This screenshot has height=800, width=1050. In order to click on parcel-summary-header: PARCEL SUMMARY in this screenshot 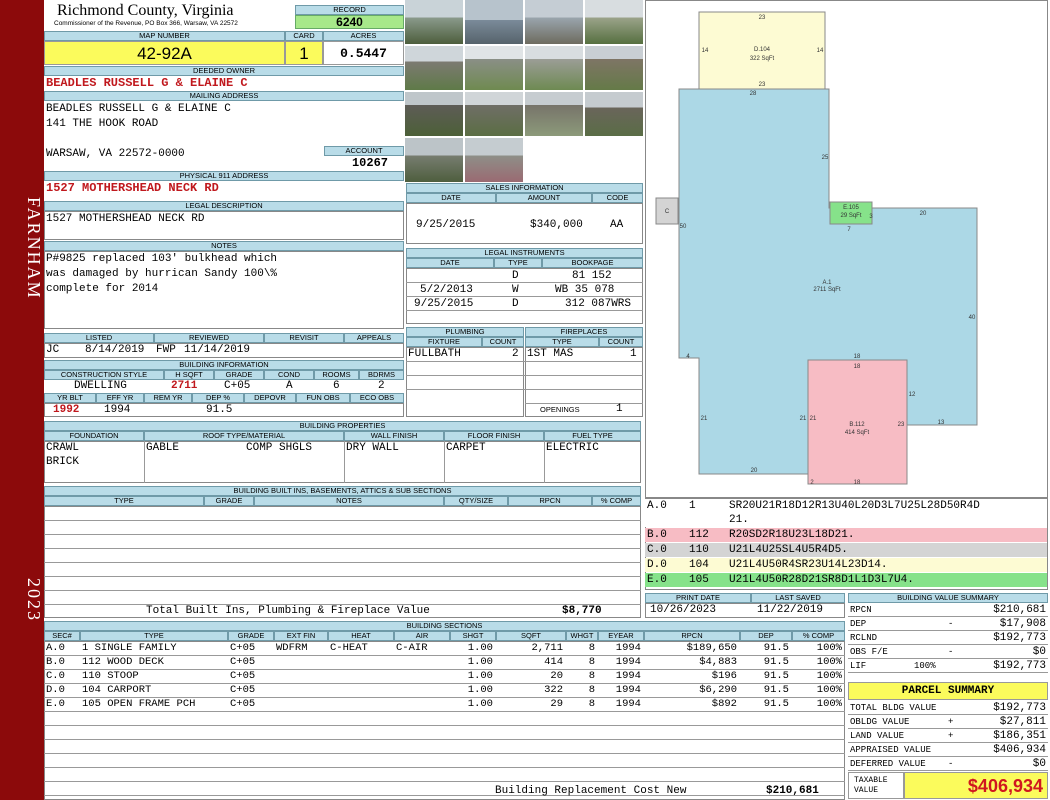, I will do `click(948, 691)`.